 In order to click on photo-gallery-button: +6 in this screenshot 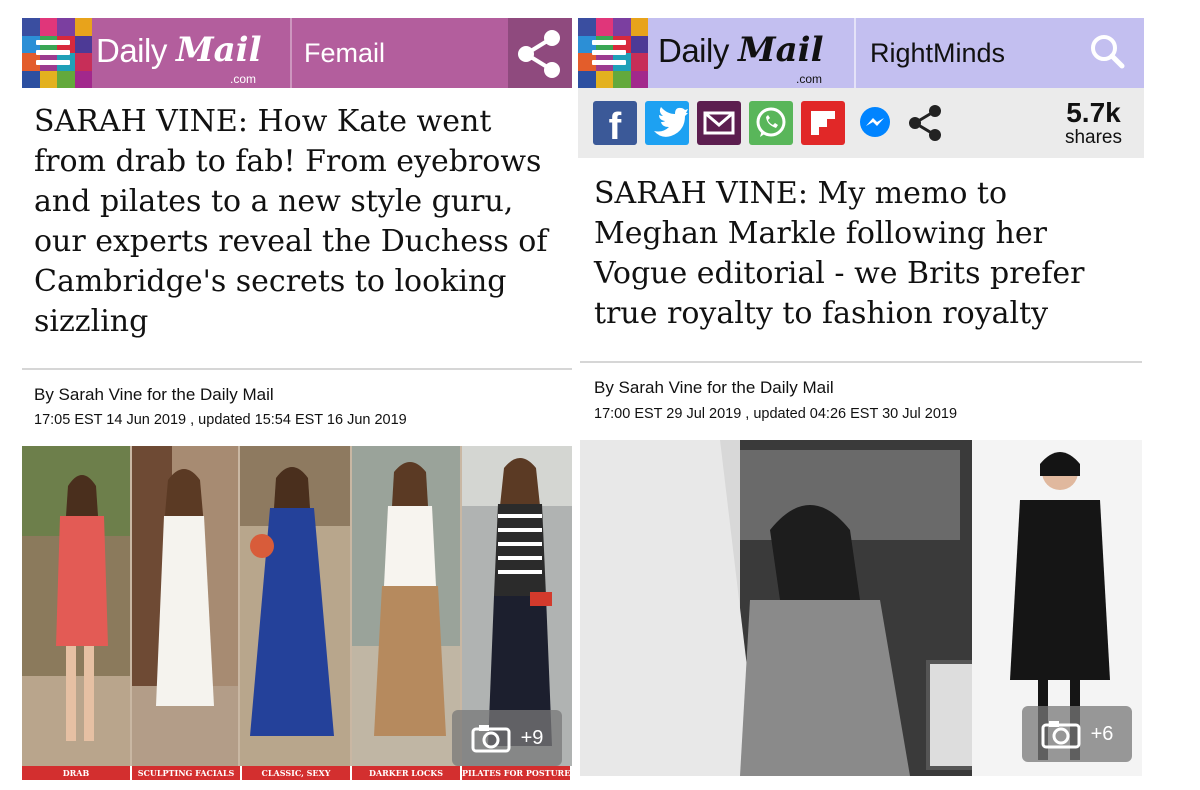, I will do `click(1077, 734)`.